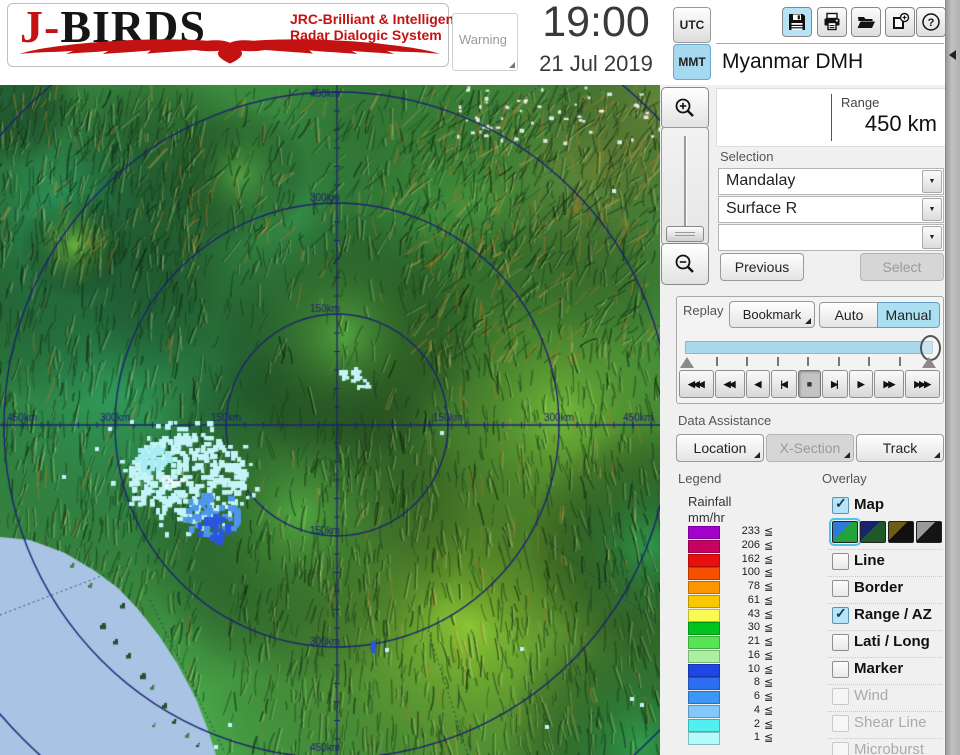 The height and width of the screenshot is (755, 960). I want to click on step-forward-button: ▶|, so click(835, 384).